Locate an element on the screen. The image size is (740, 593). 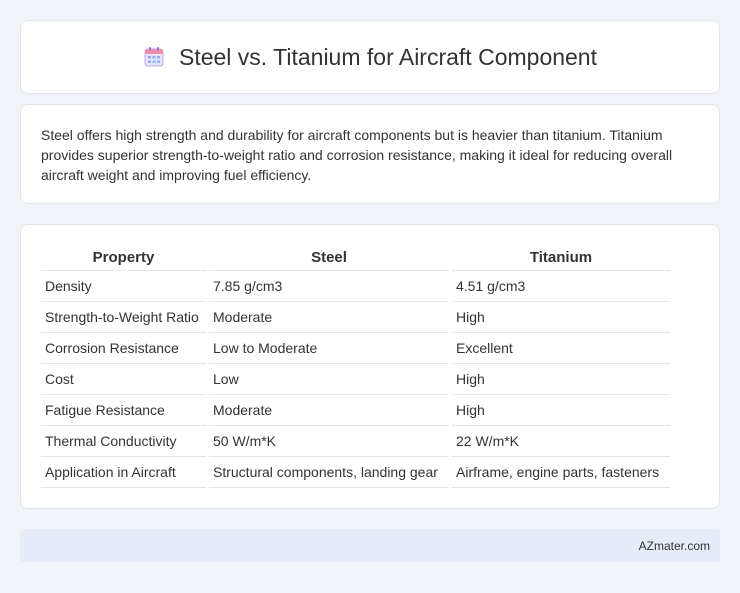
cell-titanium: 4.51 g/cm3 is located at coordinates (561, 286).